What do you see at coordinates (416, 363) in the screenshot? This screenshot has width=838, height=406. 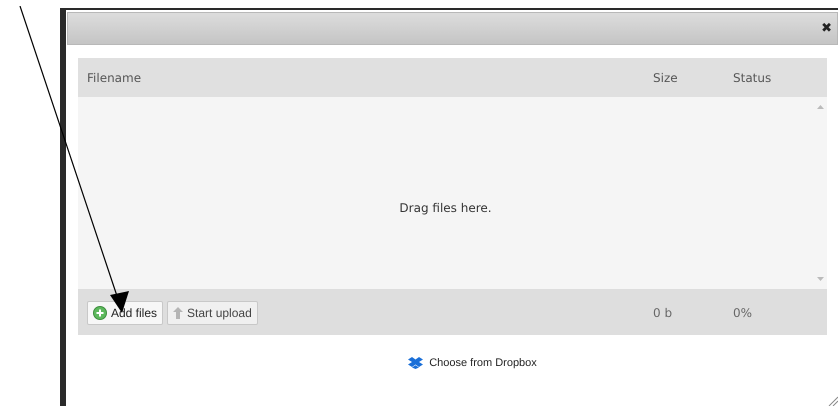 I see `dropbox-icon` at bounding box center [416, 363].